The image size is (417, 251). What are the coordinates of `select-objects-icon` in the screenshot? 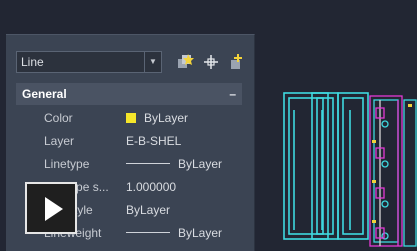 It's located at (211, 62).